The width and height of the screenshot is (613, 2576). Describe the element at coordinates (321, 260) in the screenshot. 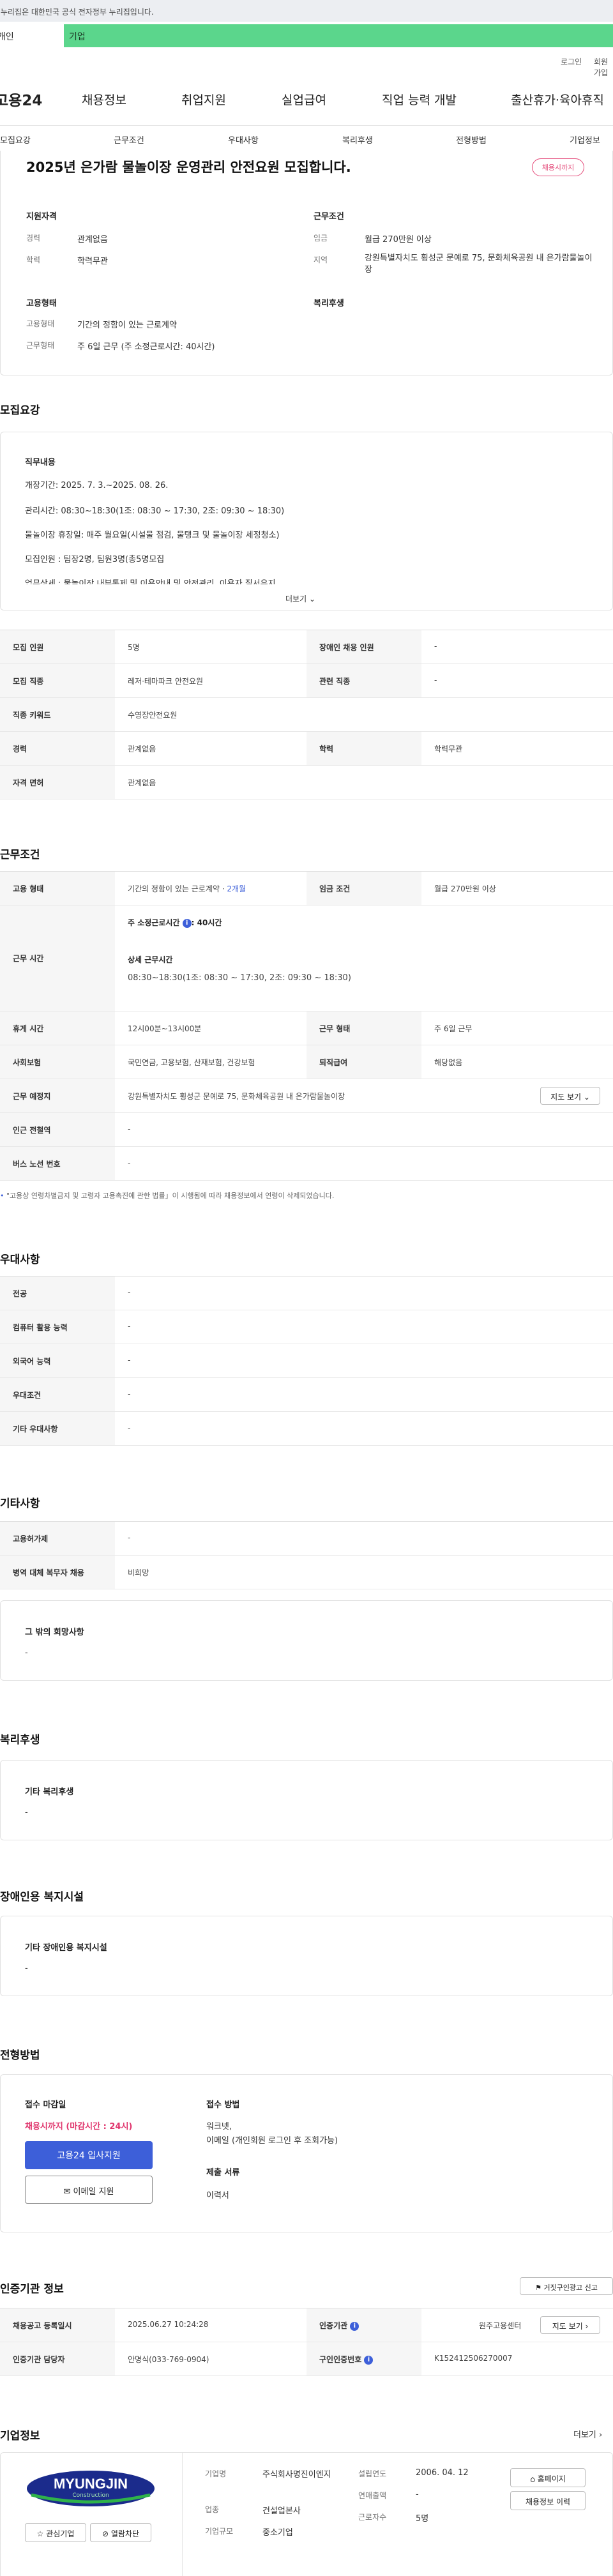

I see `cond-key: 지역` at that location.